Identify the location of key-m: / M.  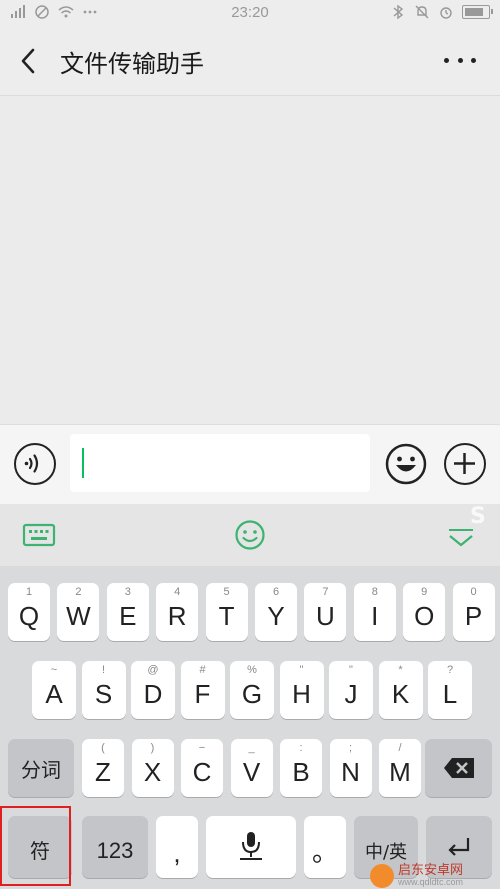
(400, 768).